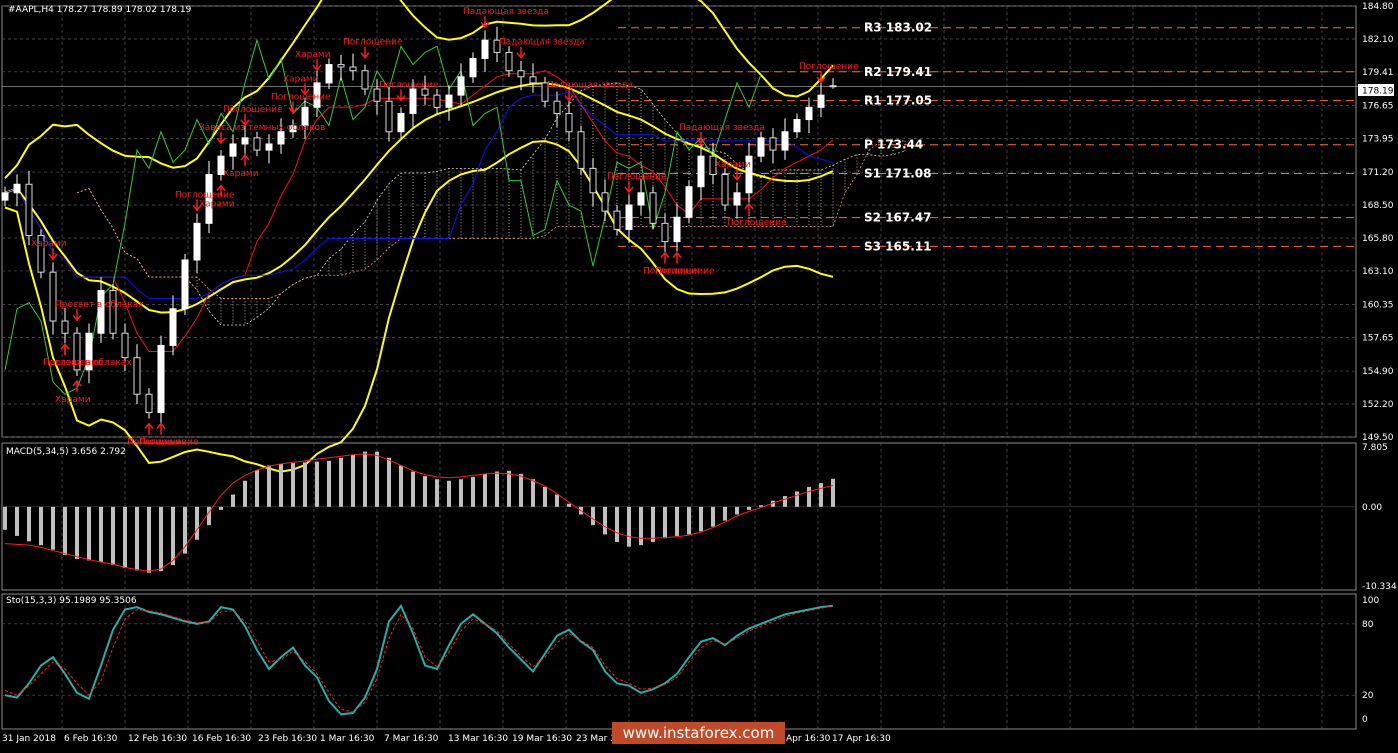  I want to click on sto-title: Sto(15,3,3) 95.1989 95.3506, so click(71, 601).